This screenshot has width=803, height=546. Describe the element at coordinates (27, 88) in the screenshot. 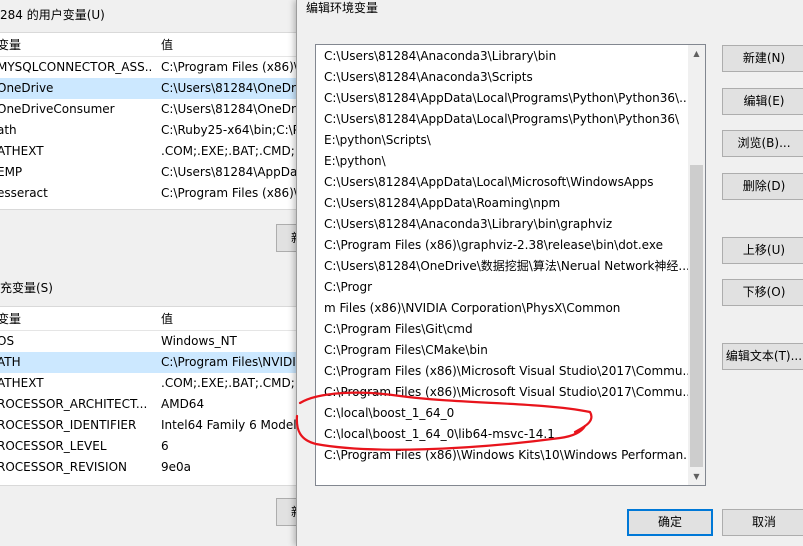

I see `variable-name-cell: OneDrive` at that location.